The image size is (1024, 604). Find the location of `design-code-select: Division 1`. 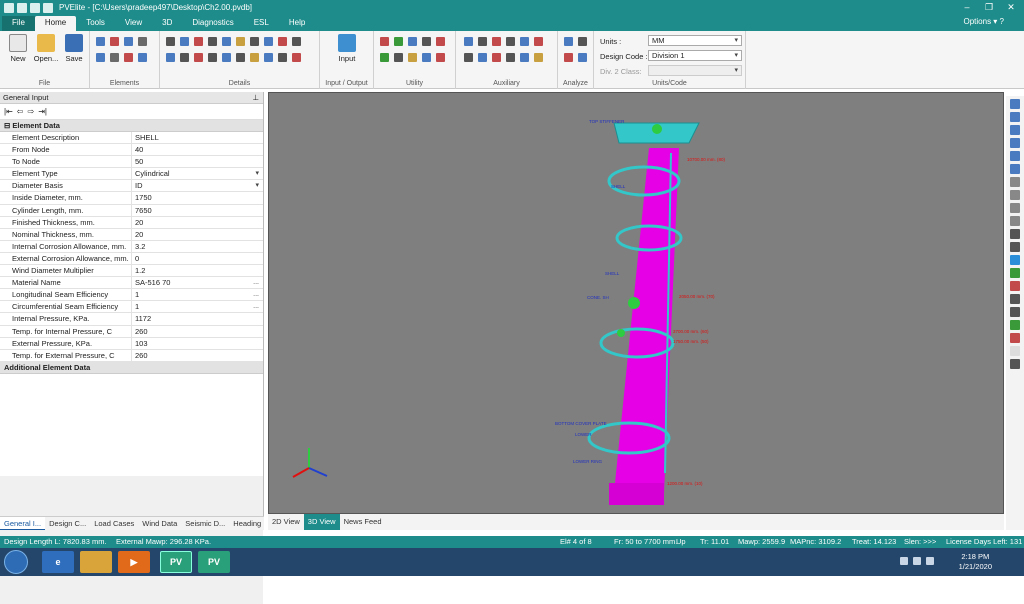

design-code-select: Division 1 is located at coordinates (695, 55).